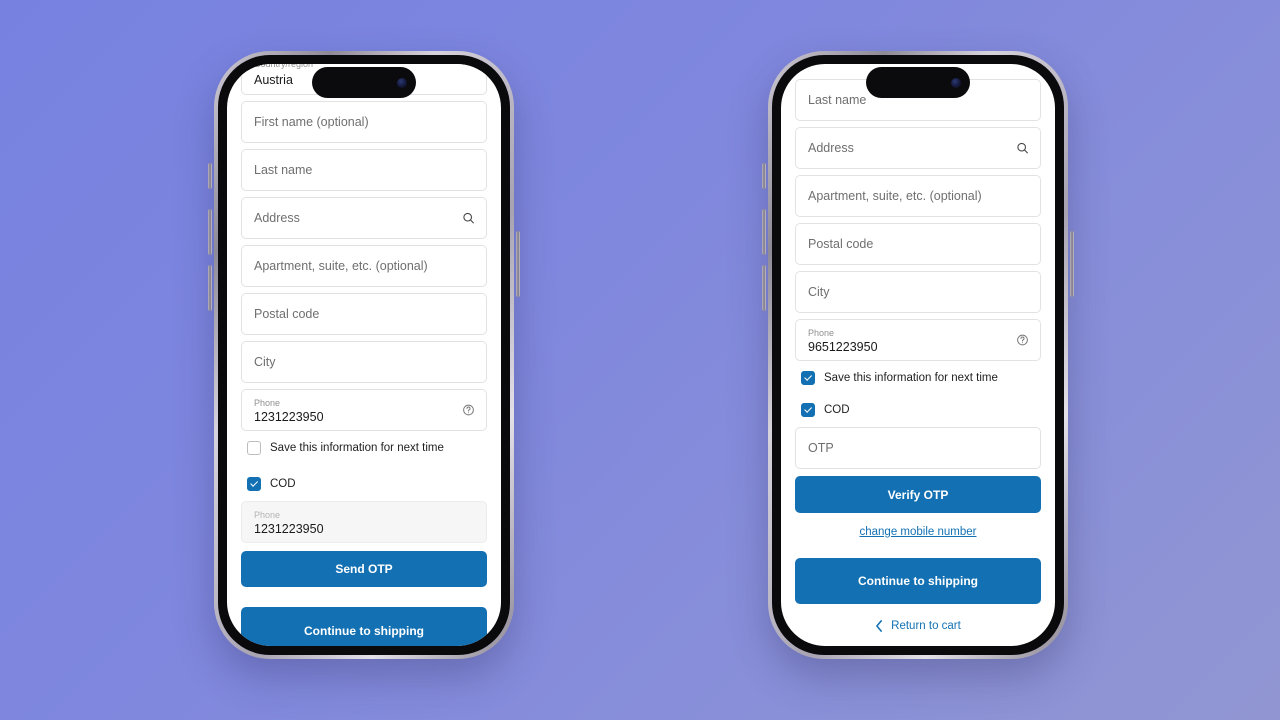  I want to click on chevron-left-icon, so click(879, 626).